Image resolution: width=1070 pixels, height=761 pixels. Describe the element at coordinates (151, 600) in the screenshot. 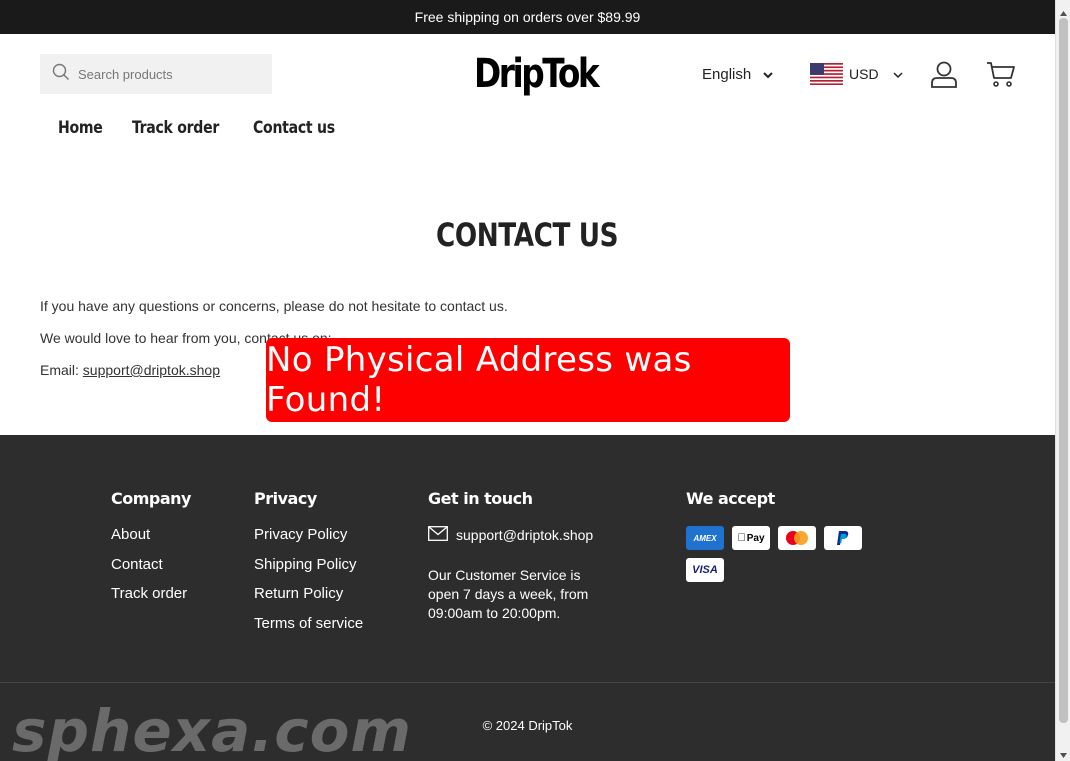

I see `footer-link-track-order: Track order` at that location.